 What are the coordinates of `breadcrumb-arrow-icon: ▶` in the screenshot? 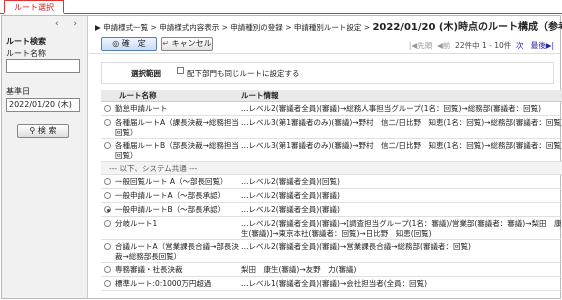 It's located at (99, 27).